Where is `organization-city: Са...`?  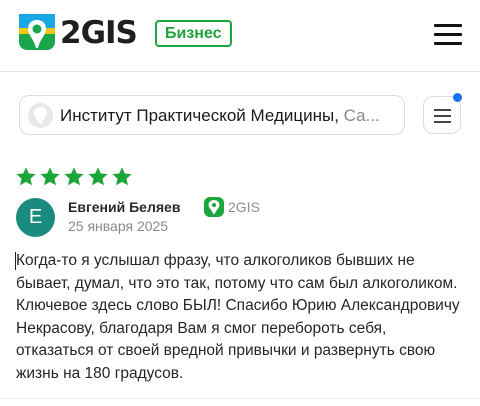
organization-city: Са... is located at coordinates (361, 115).